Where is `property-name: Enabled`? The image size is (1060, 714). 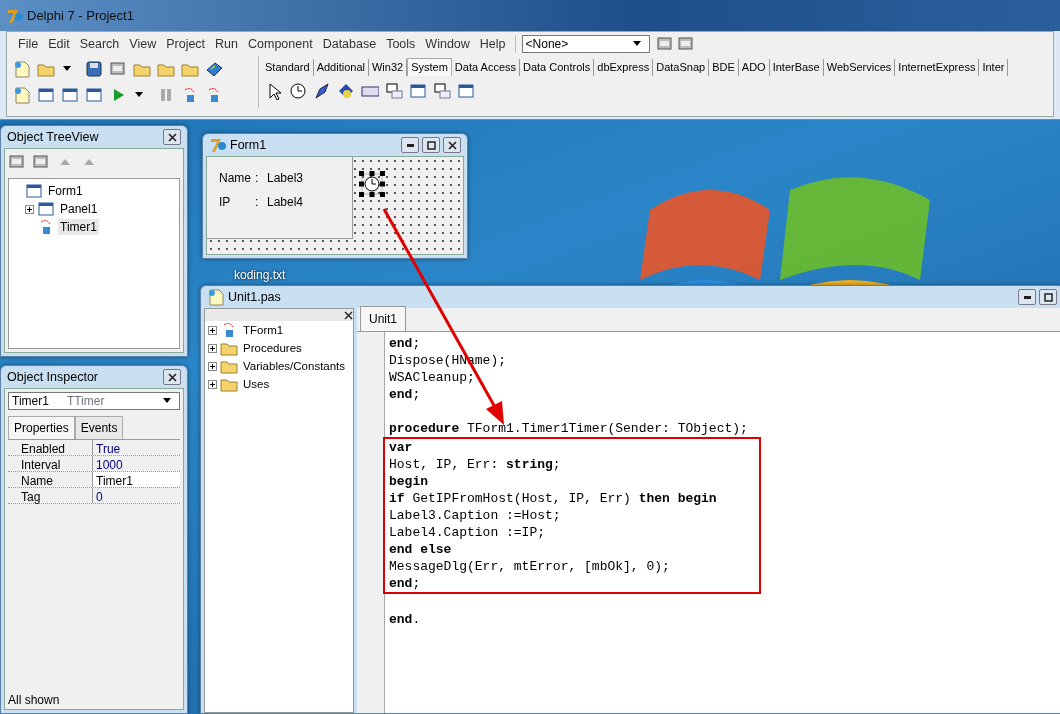 property-name: Enabled is located at coordinates (50, 447).